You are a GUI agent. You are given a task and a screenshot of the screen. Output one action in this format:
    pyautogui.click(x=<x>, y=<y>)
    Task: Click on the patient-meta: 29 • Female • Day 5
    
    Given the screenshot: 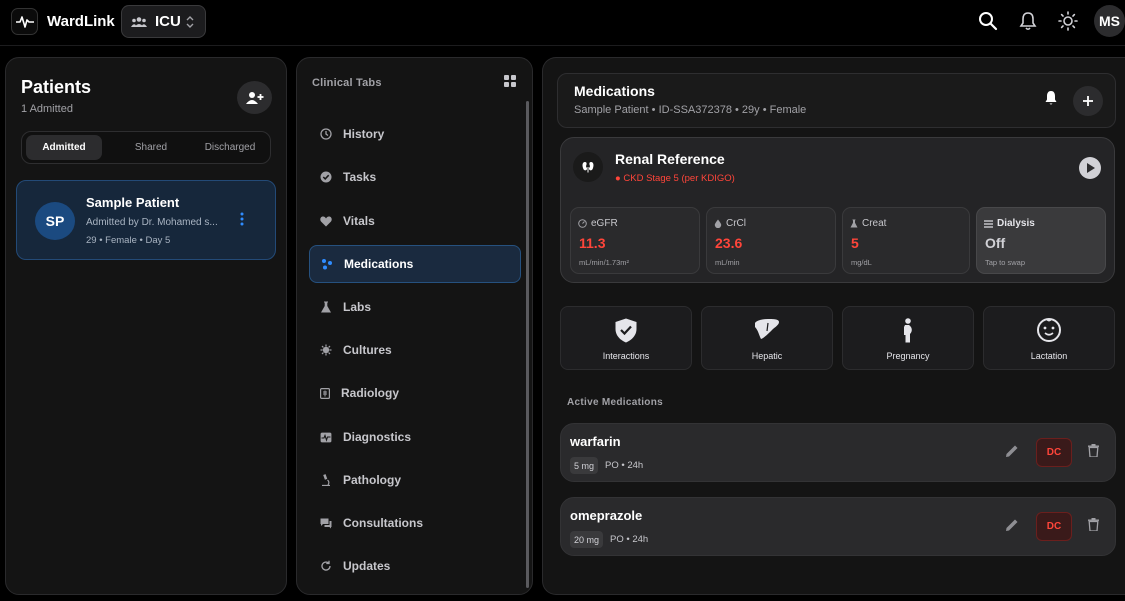 What is the action you would take?
    pyautogui.click(x=128, y=240)
    